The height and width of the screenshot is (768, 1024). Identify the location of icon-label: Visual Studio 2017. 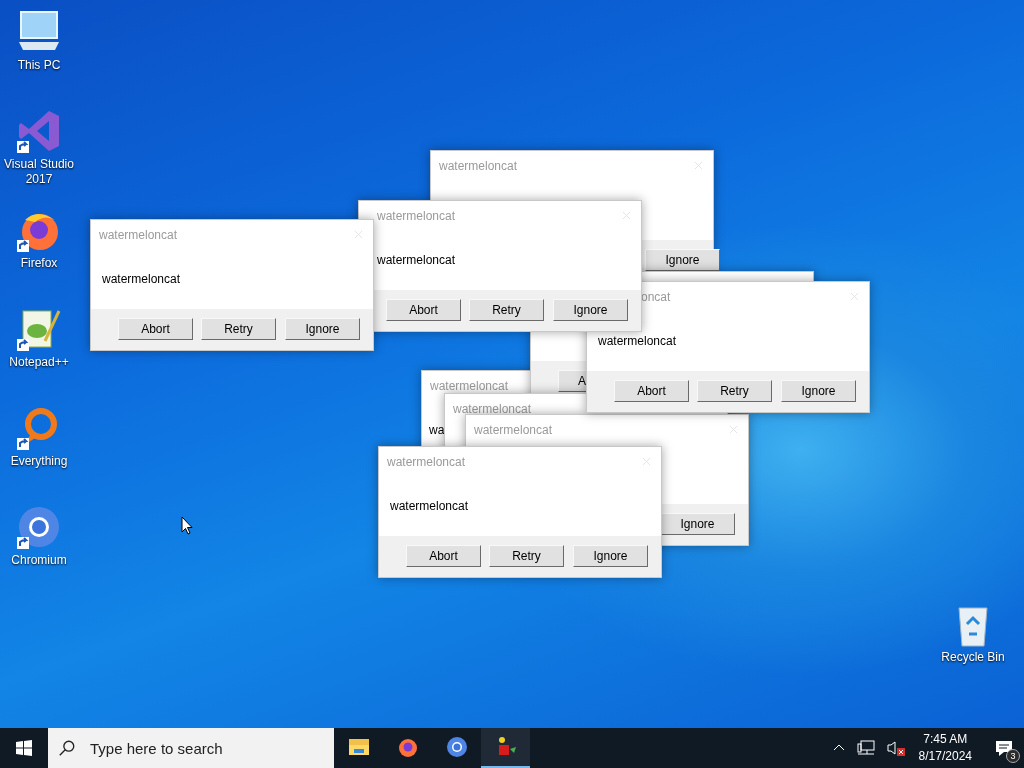
(39, 172).